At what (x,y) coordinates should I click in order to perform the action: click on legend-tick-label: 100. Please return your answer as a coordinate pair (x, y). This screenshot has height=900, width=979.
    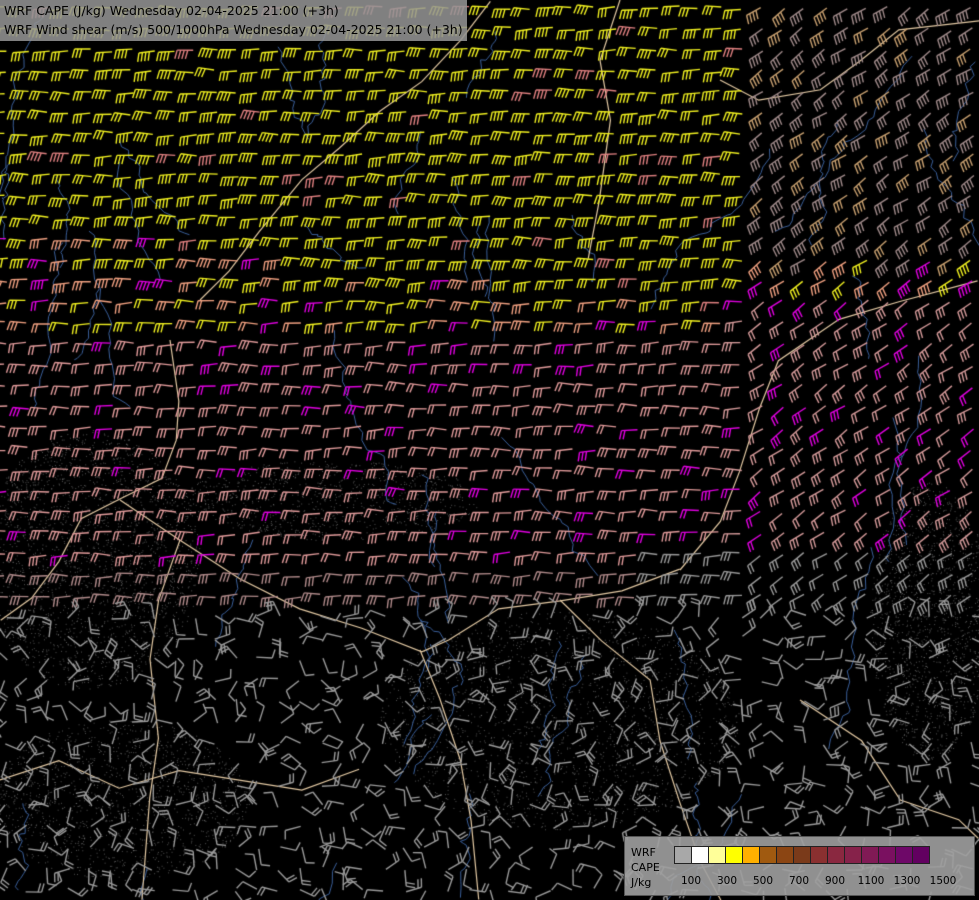
    Looking at the image, I should click on (691, 881).